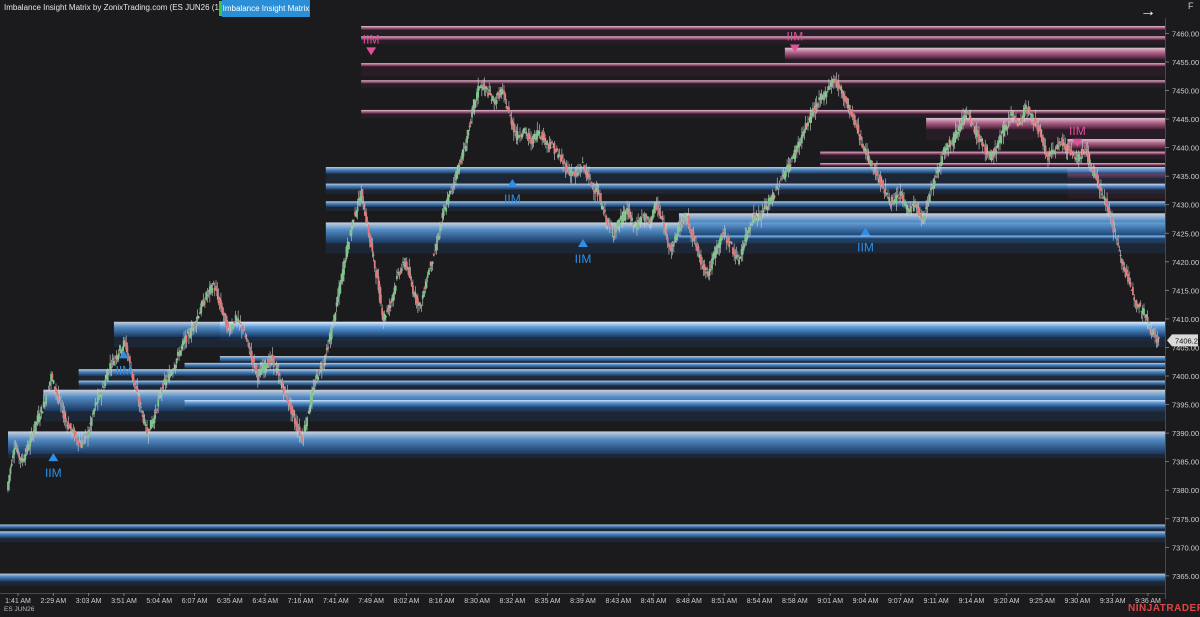 The image size is (1200, 617). I want to click on time-tick-label: 8:30 AM, so click(477, 601).